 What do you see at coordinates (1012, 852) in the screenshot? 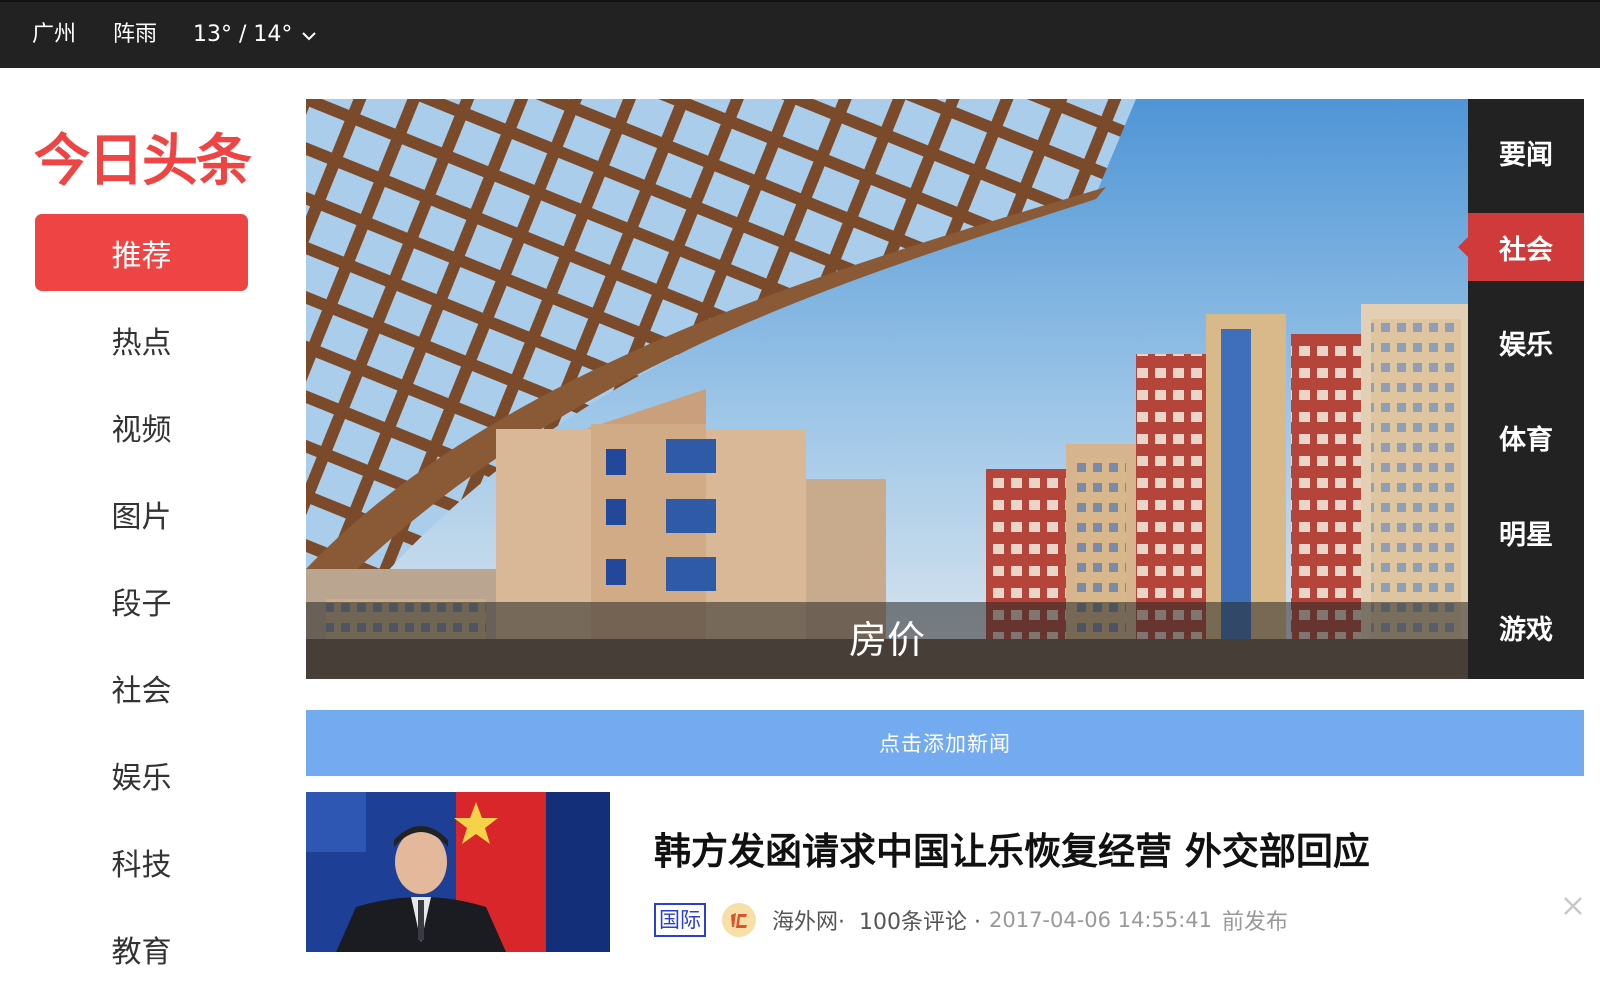
I see `news-title: 韩方发函请求中国让乐恢复经营 外交部回应` at bounding box center [1012, 852].